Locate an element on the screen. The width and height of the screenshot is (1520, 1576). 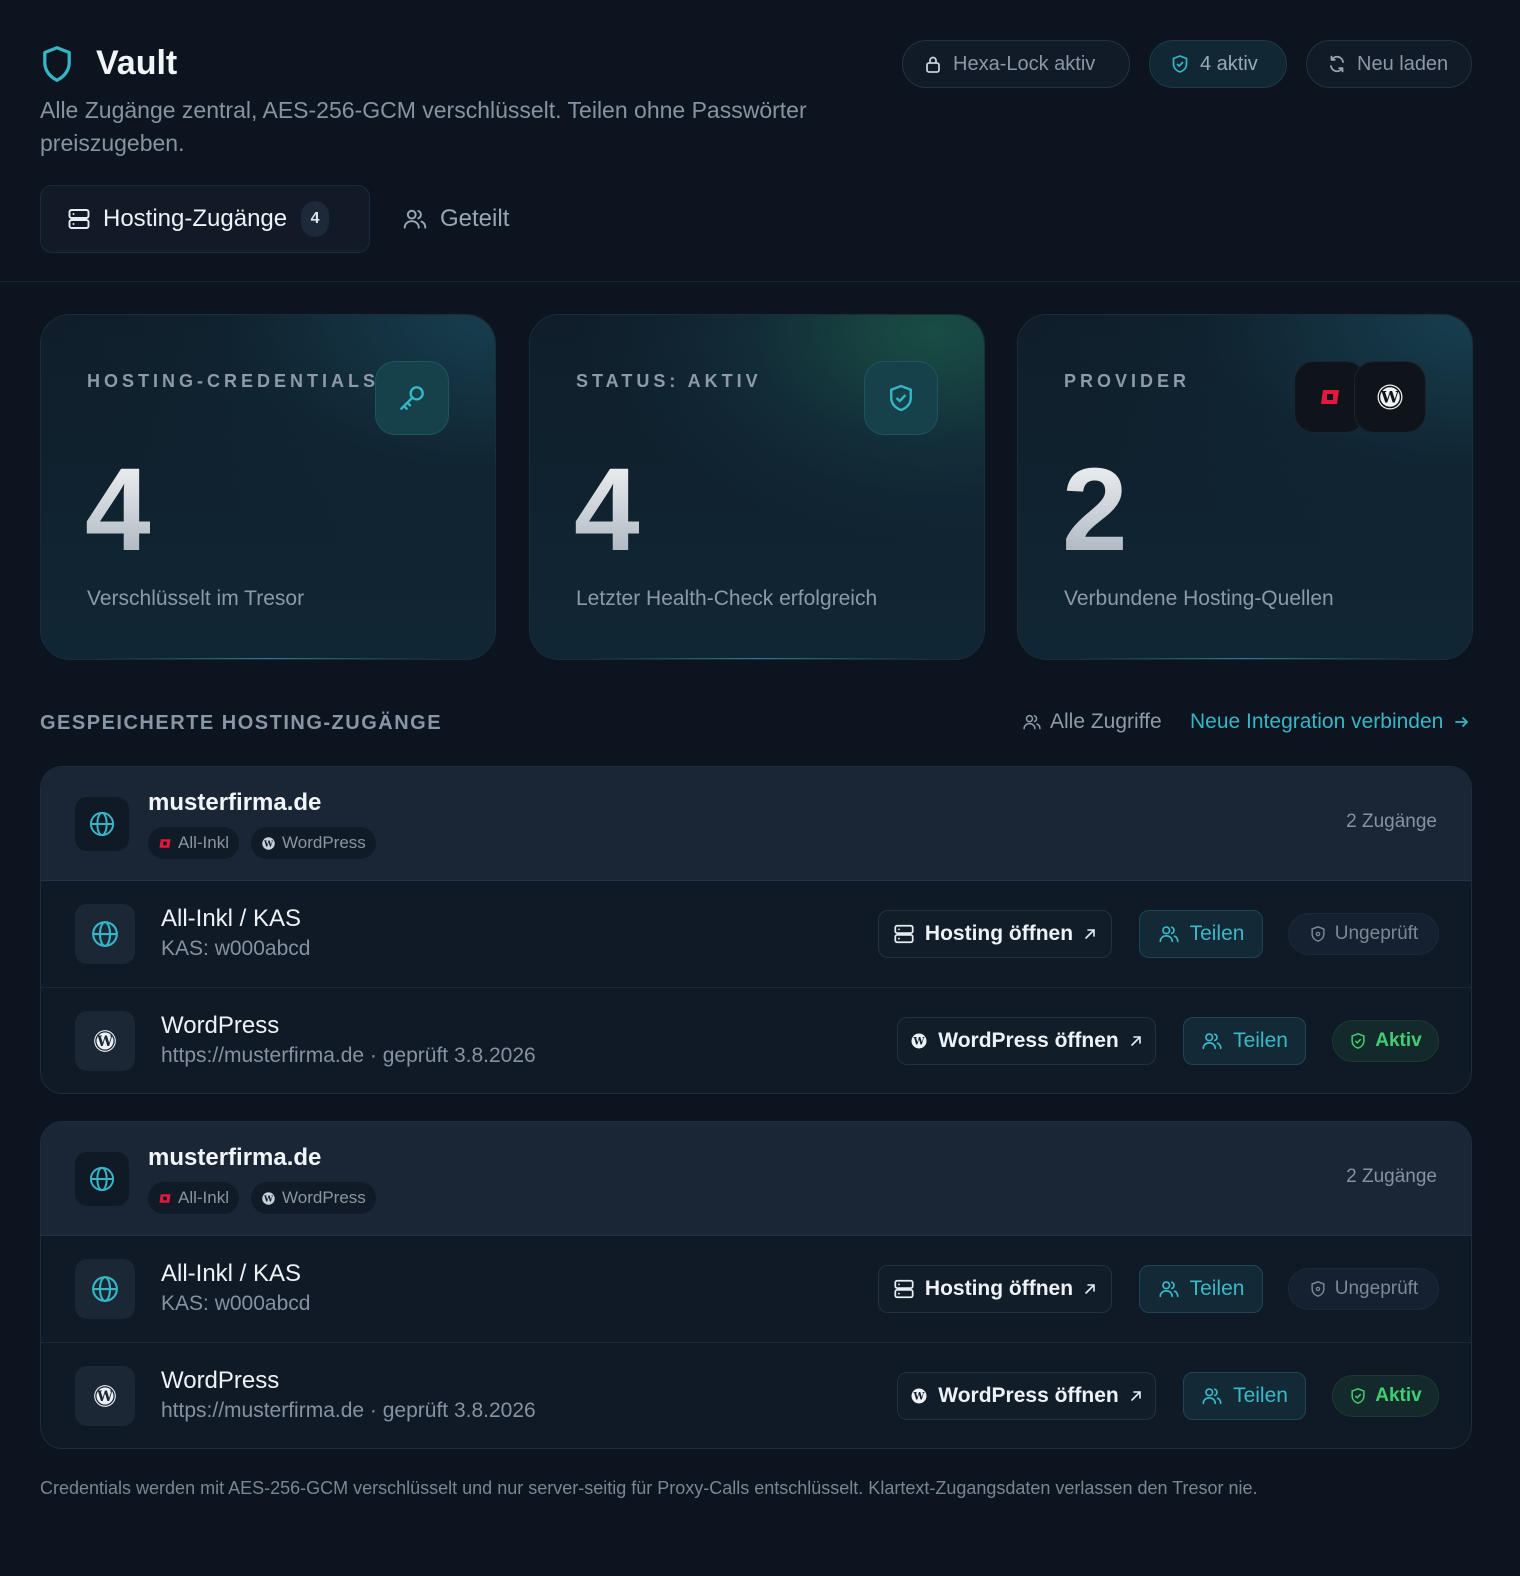
page-title: Vault is located at coordinates (137, 63).